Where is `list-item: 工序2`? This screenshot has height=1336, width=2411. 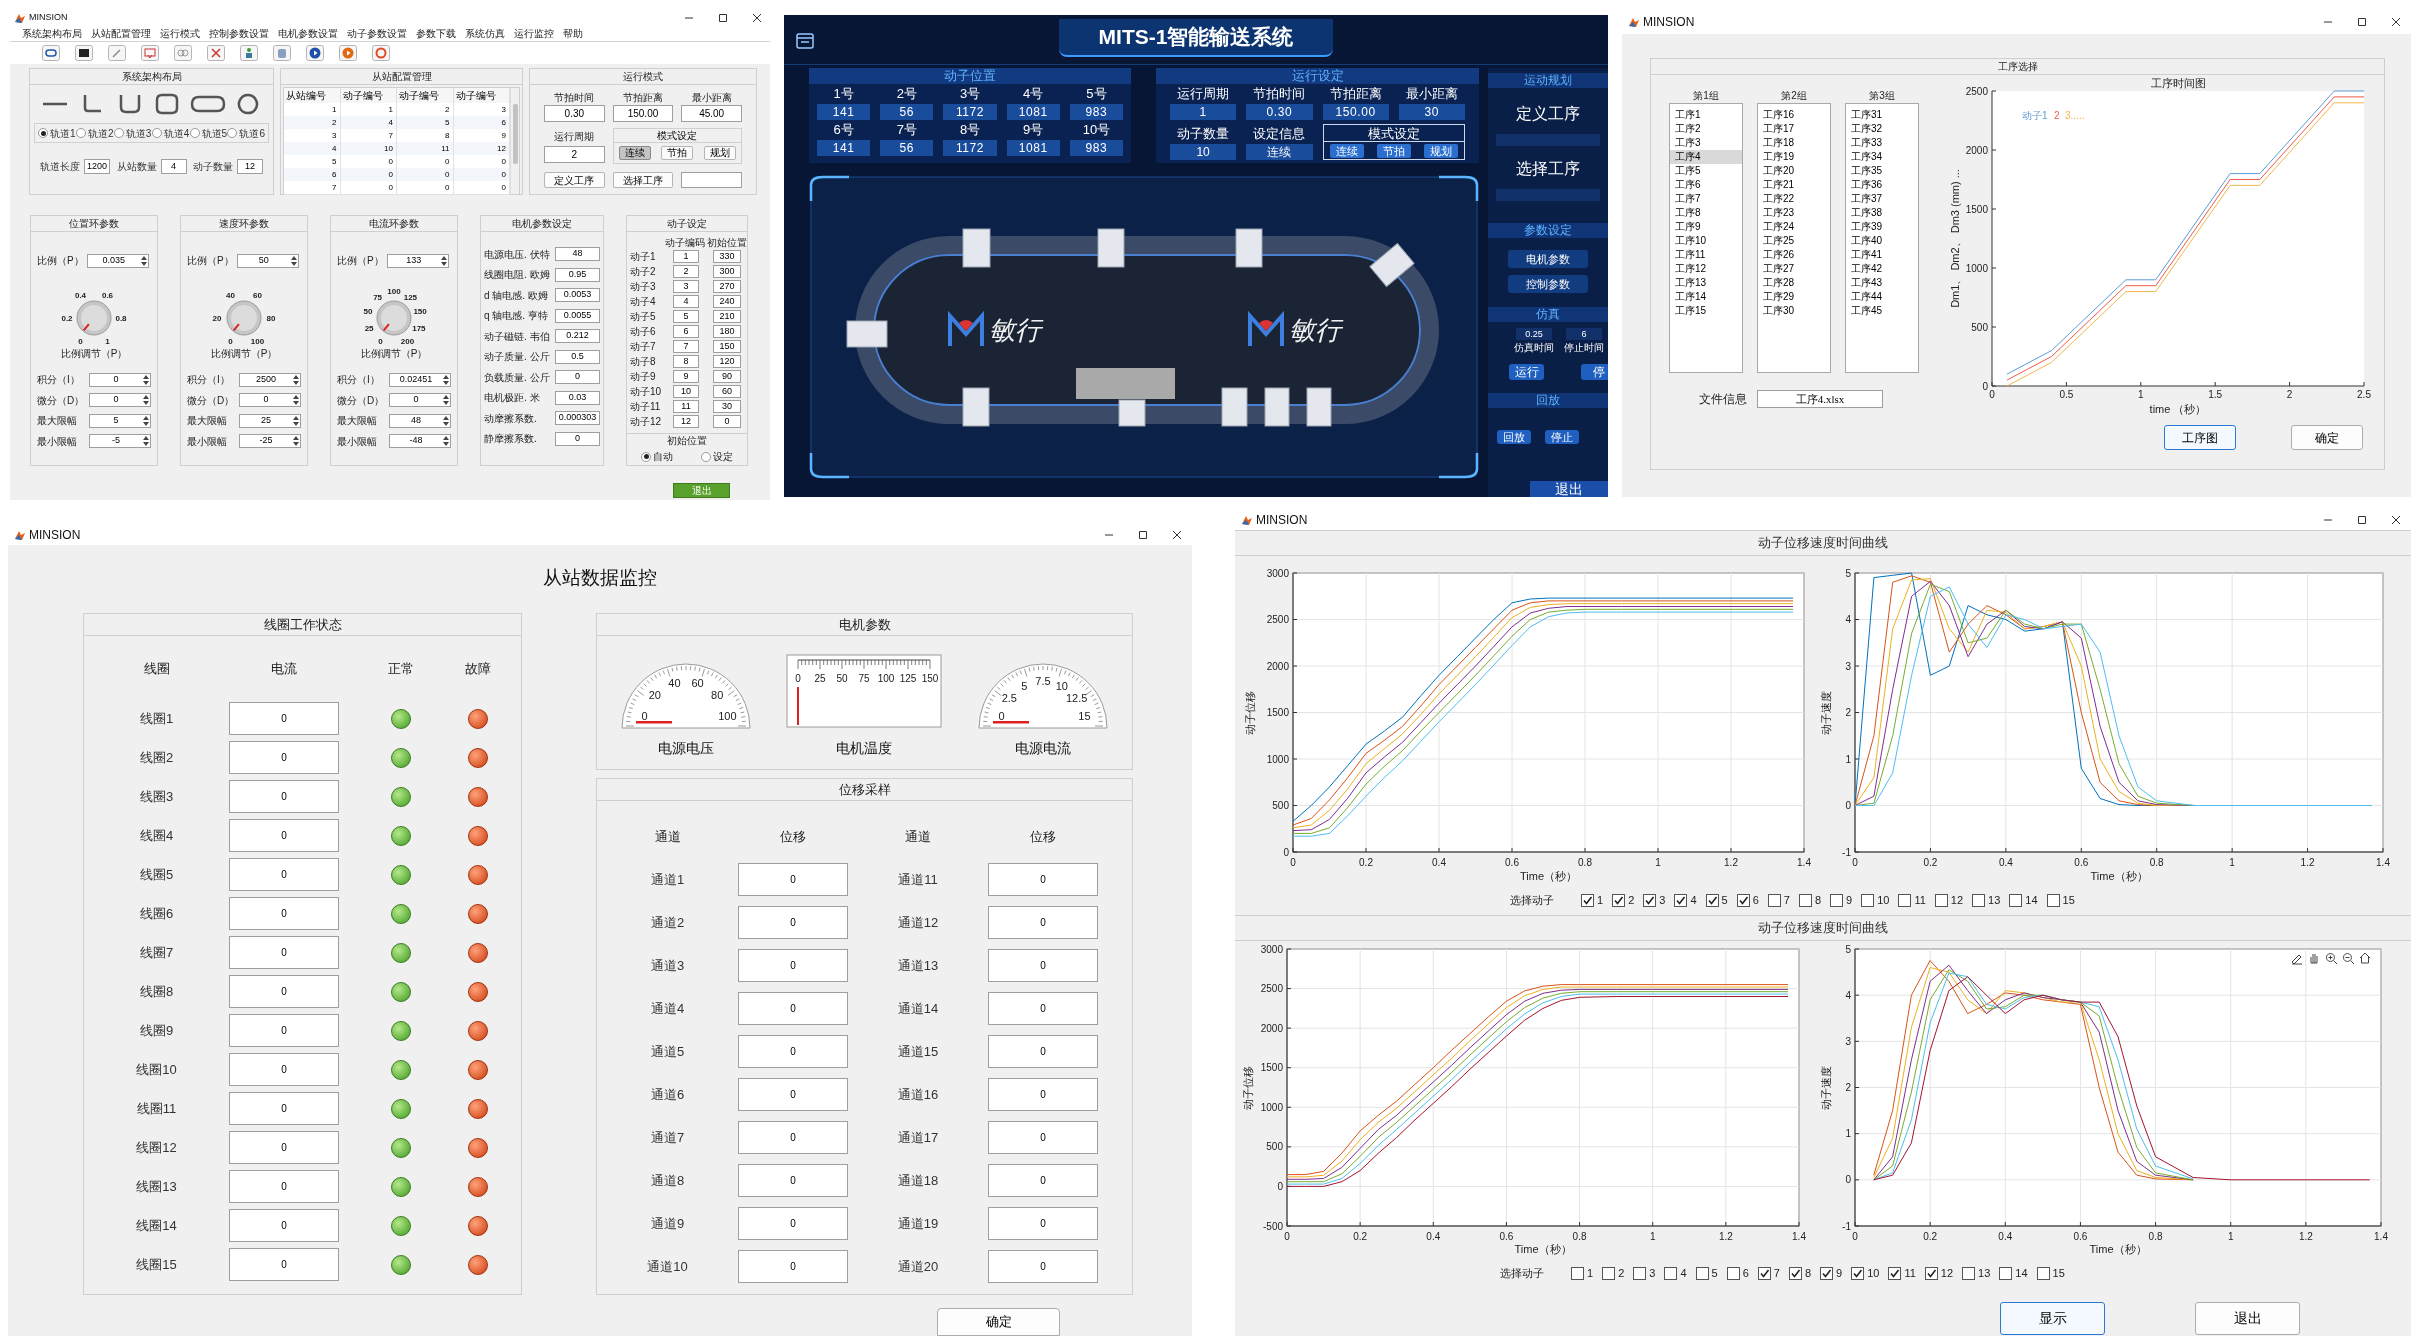
list-item: 工序2 is located at coordinates (1706, 129).